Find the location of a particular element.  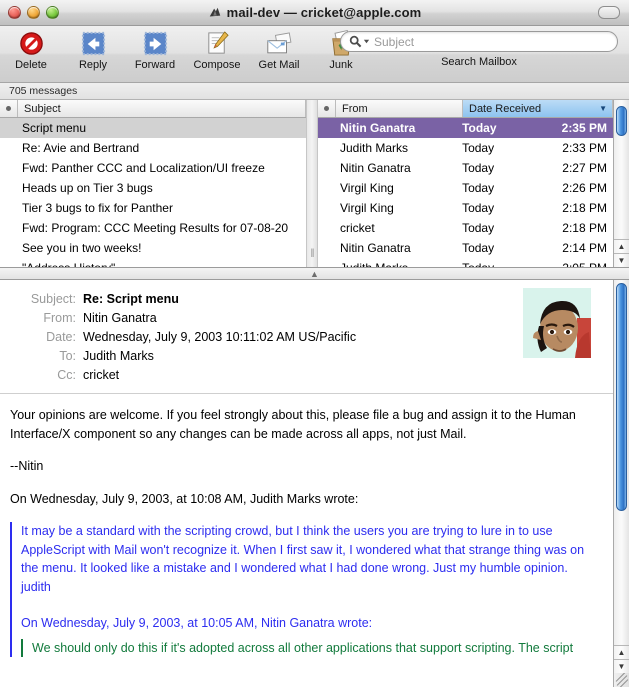

table-row: Nitin Ganatra Today 2:14 PM is located at coordinates (465, 248).